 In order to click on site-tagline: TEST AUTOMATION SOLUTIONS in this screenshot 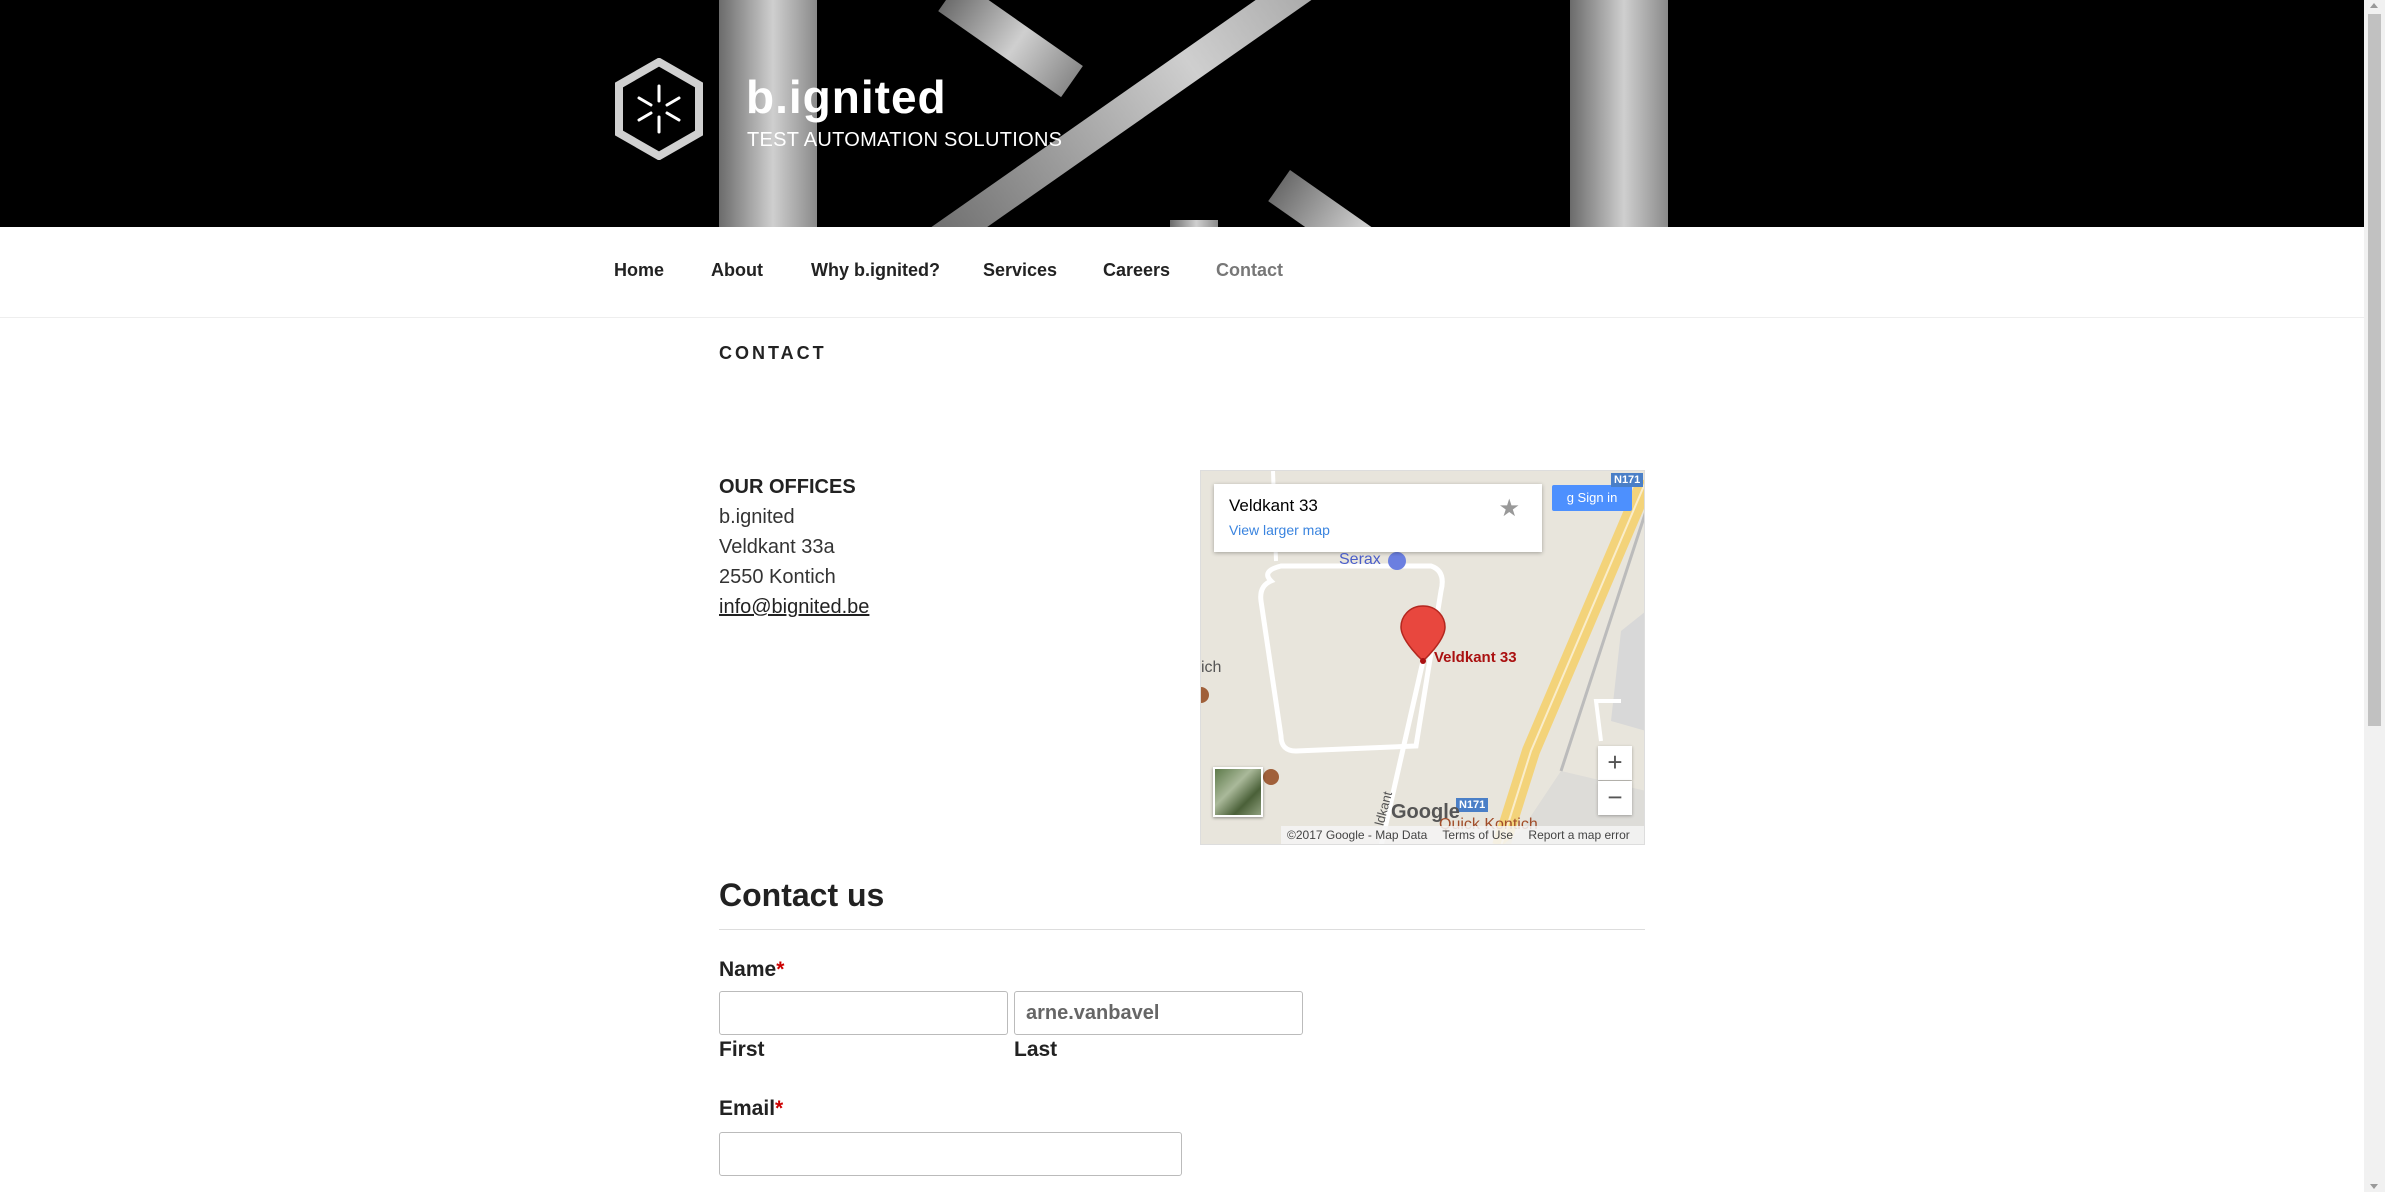, I will do `click(905, 140)`.